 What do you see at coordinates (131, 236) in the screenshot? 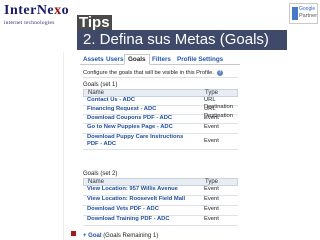
I see `goals-remaining-note: (Goals Remaining 1)` at bounding box center [131, 236].